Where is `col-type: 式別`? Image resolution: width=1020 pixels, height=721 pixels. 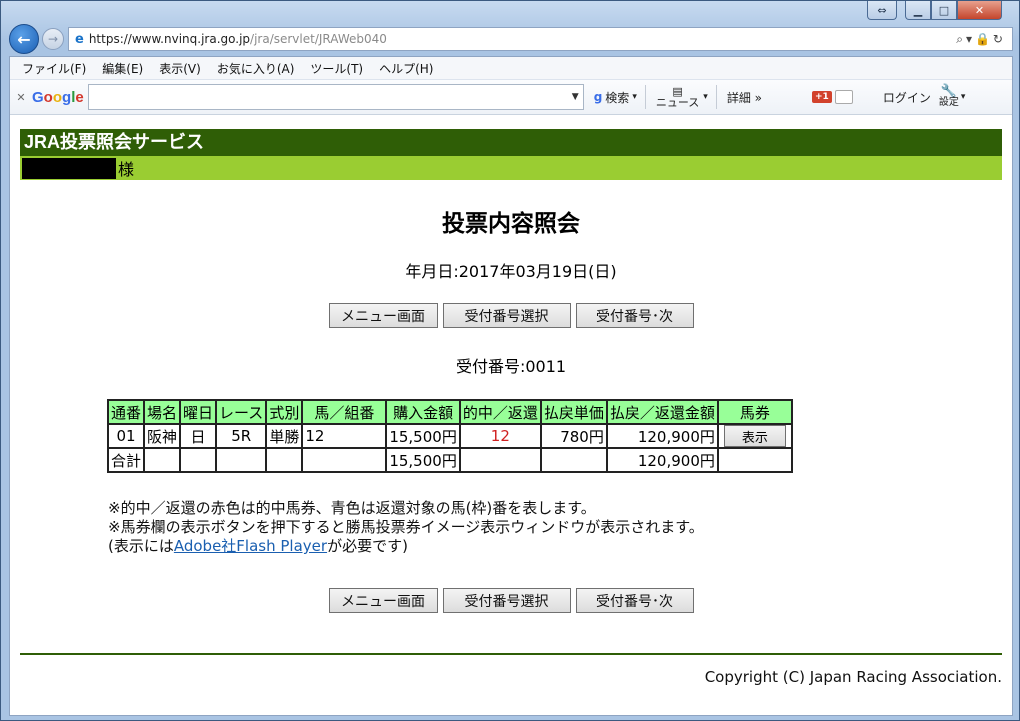 col-type: 式別 is located at coordinates (284, 412).